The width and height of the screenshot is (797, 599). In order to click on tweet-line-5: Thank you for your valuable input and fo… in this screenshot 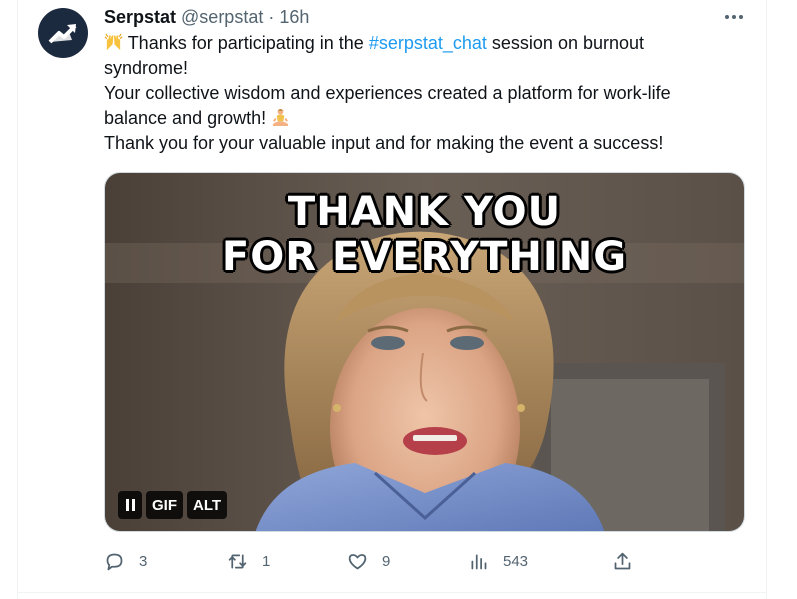, I will do `click(384, 143)`.